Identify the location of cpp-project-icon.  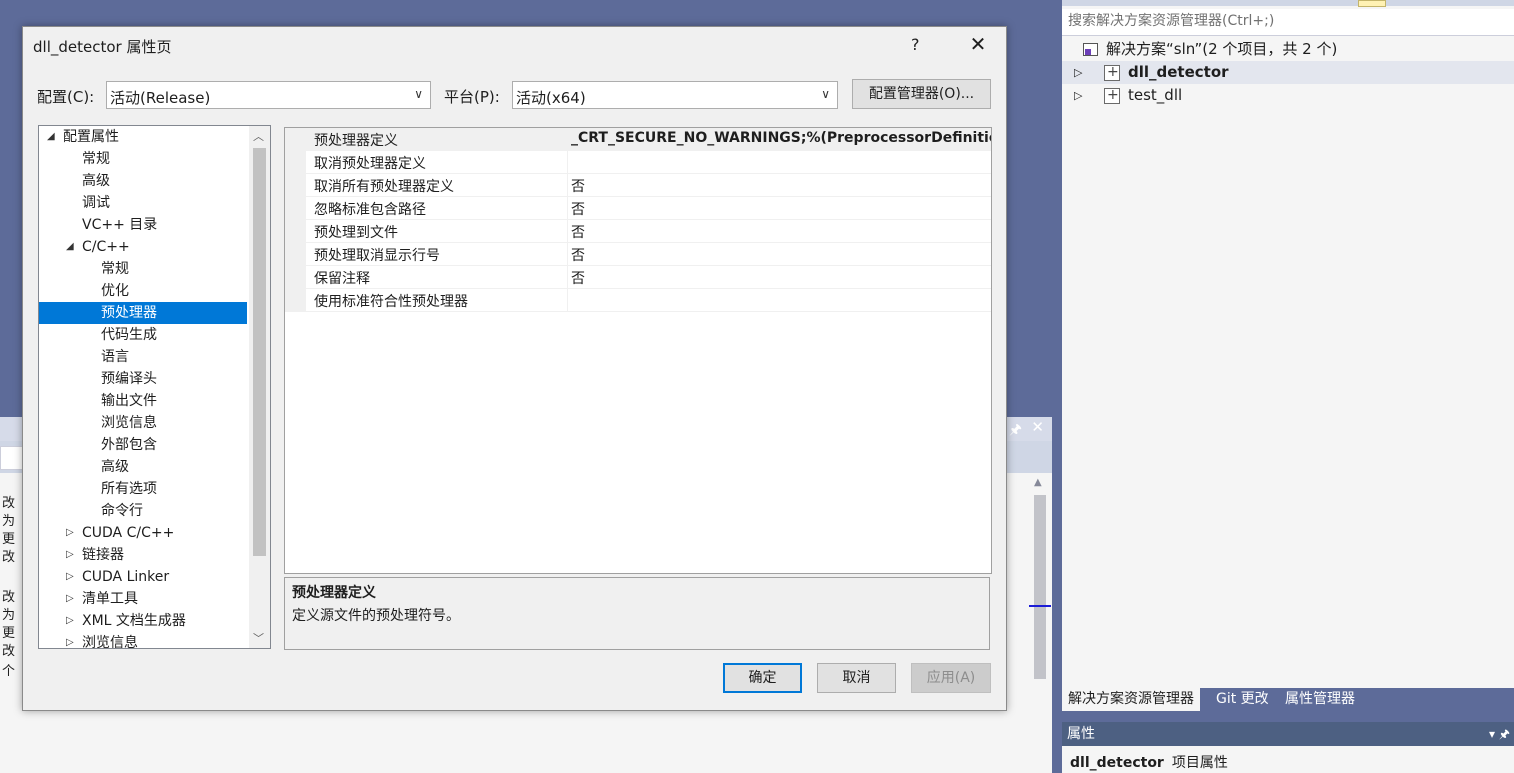
(1112, 72).